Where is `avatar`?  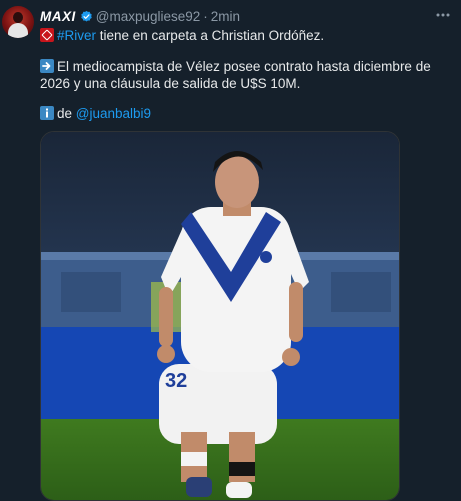
avatar is located at coordinates (18, 22).